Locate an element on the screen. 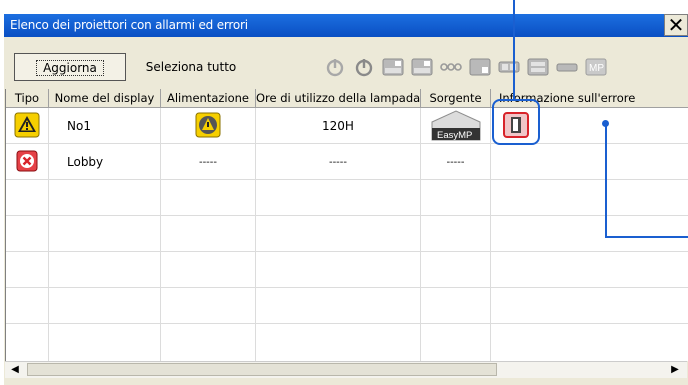 The image size is (688, 385). easymp-source-icon: EasyMP is located at coordinates (456, 126).